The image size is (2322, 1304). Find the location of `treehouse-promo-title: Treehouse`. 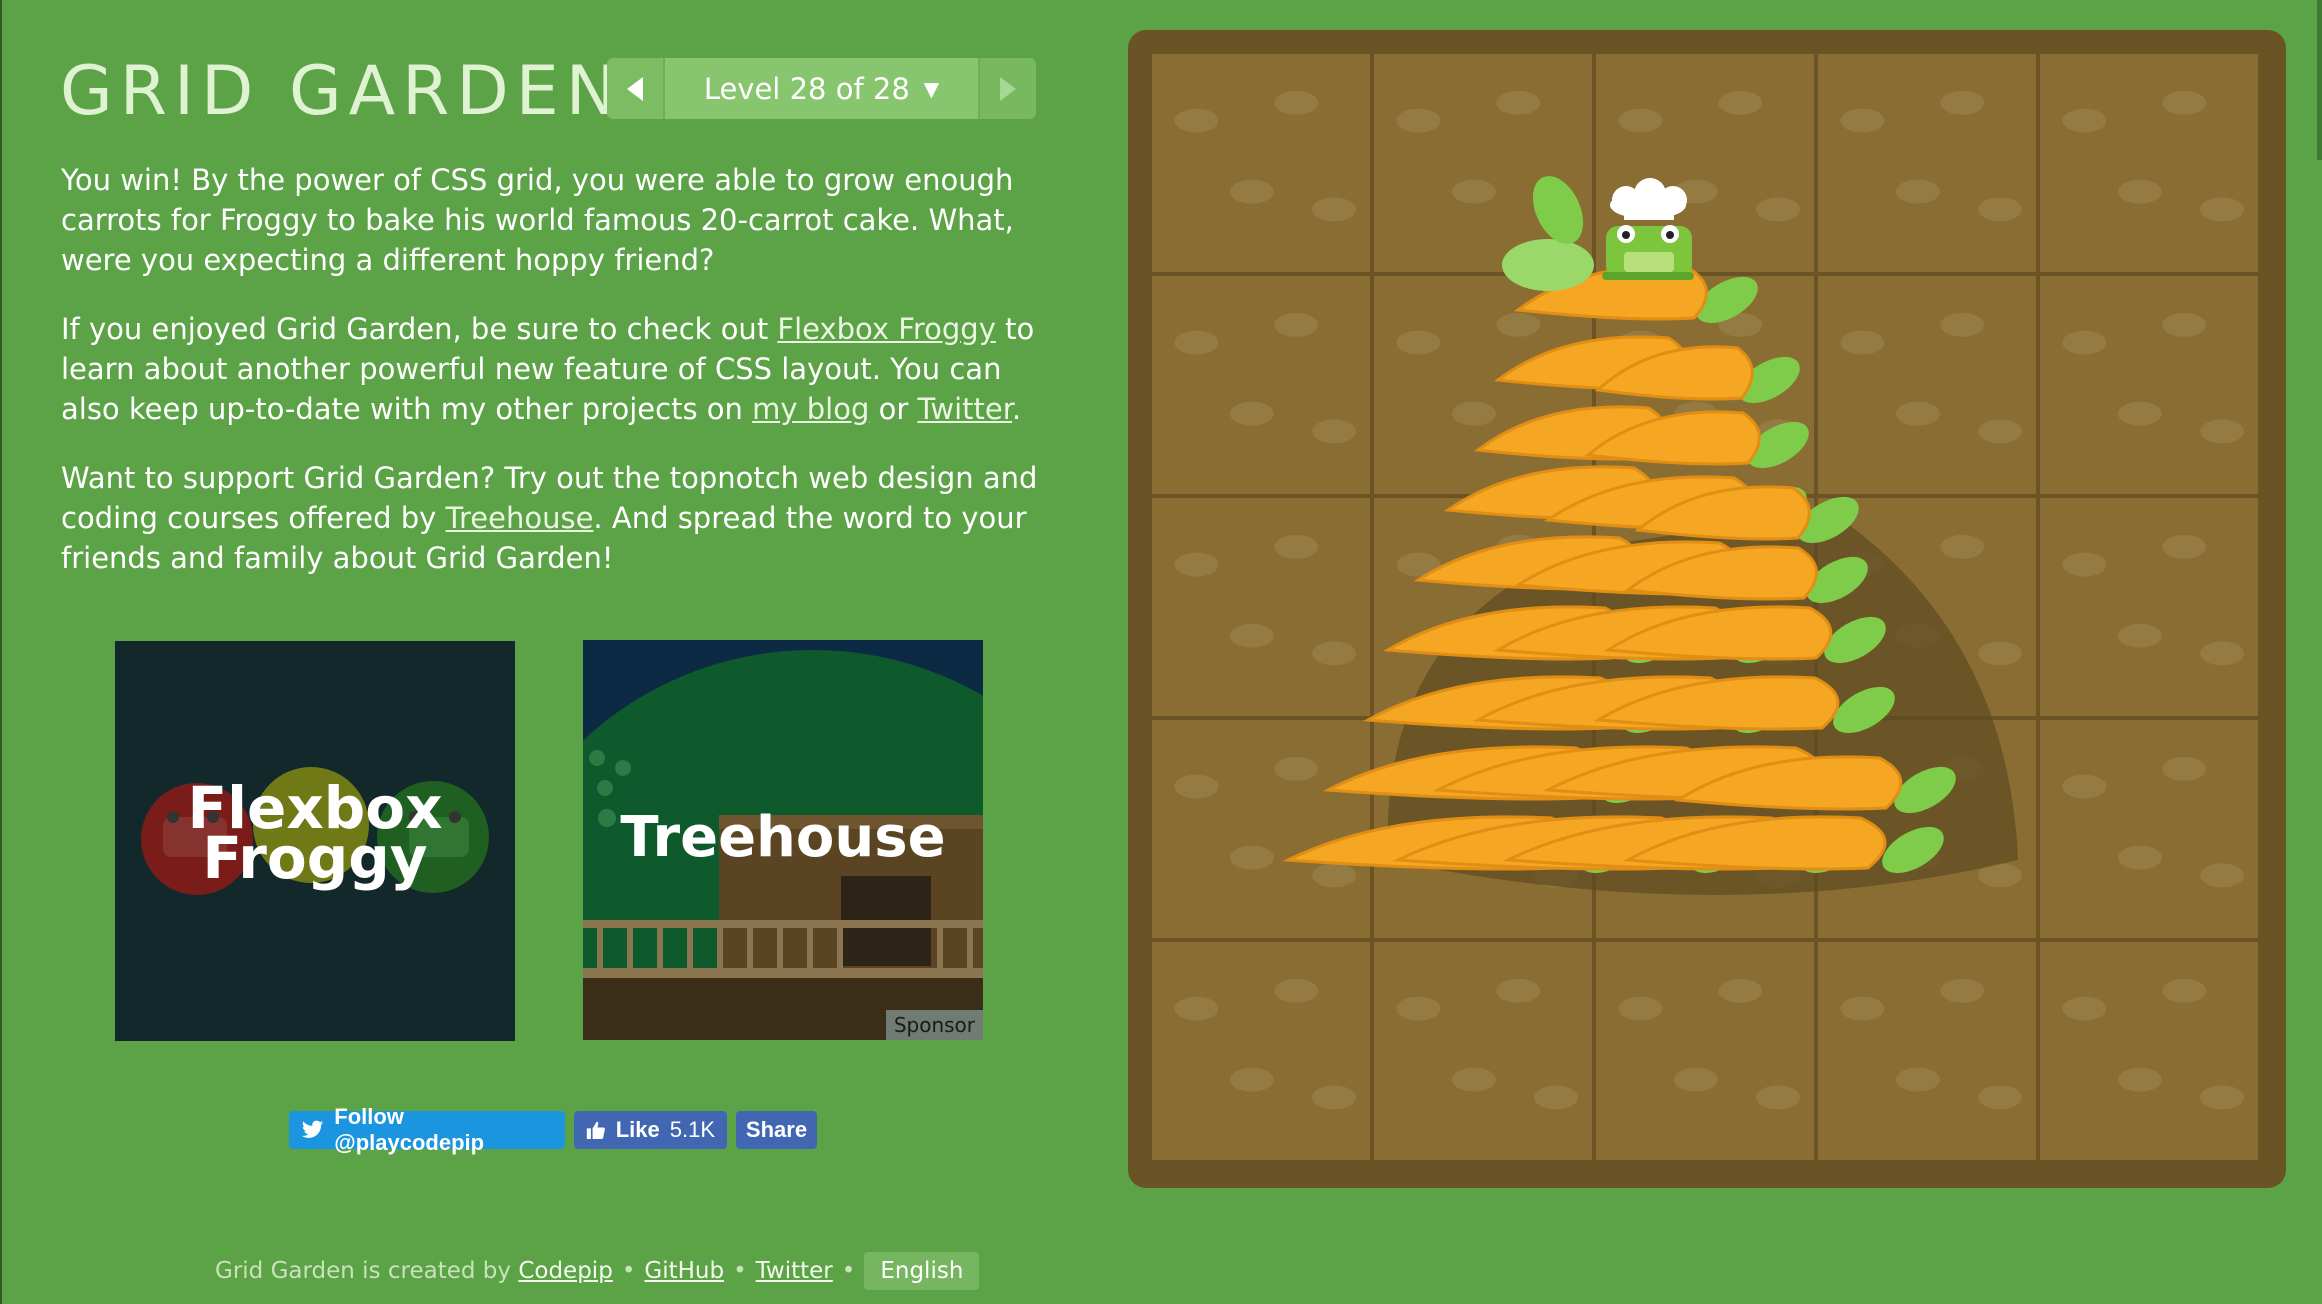

treehouse-promo-title: Treehouse is located at coordinates (783, 837).